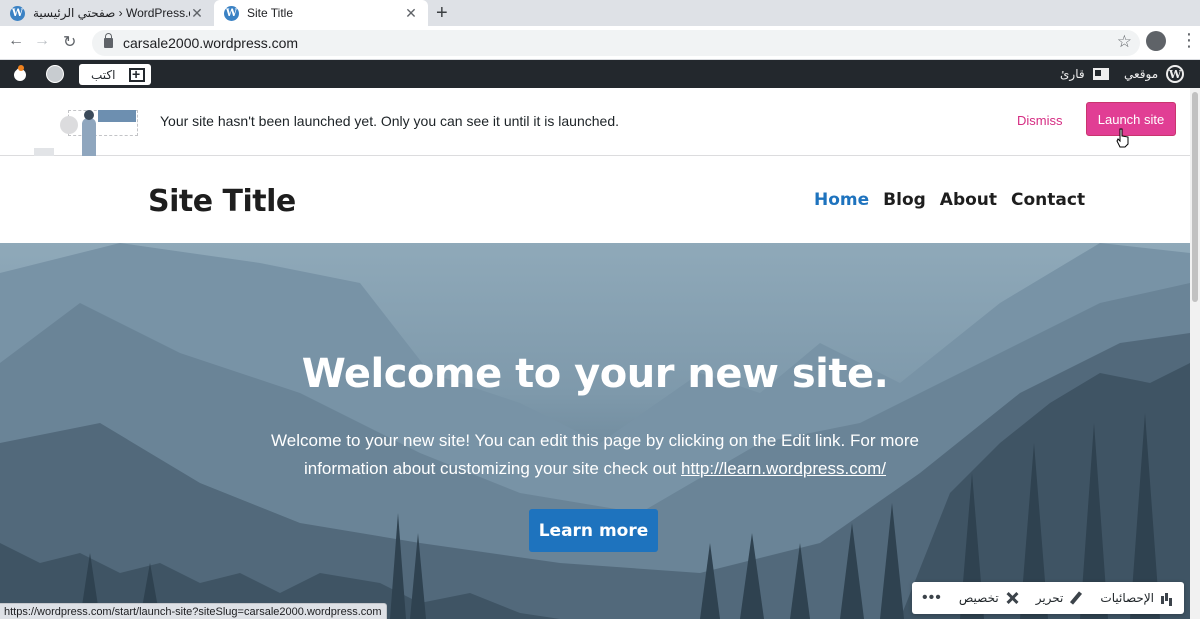 The image size is (1200, 619). I want to click on tab-title: Site Title, so click(270, 13).